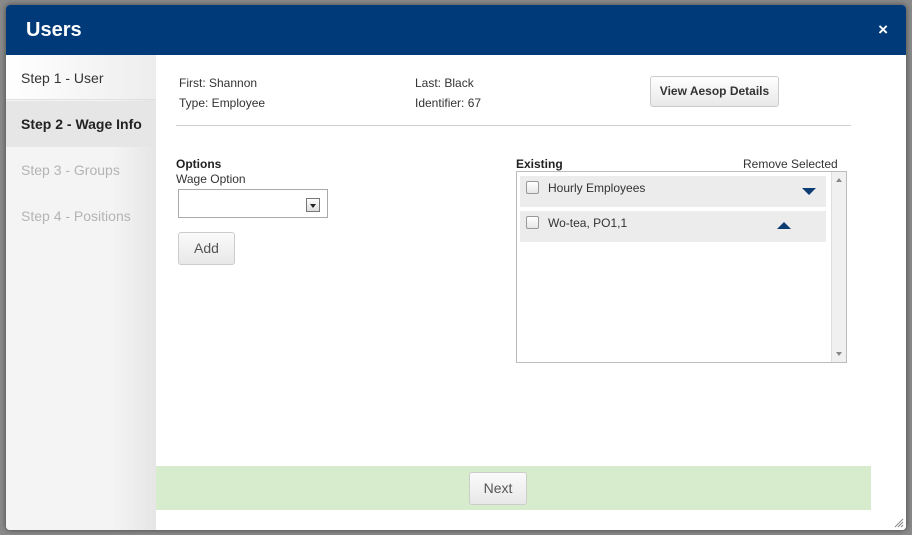 Image resolution: width=912 pixels, height=535 pixels. What do you see at coordinates (883, 30) in the screenshot?
I see `close-icon: ×` at bounding box center [883, 30].